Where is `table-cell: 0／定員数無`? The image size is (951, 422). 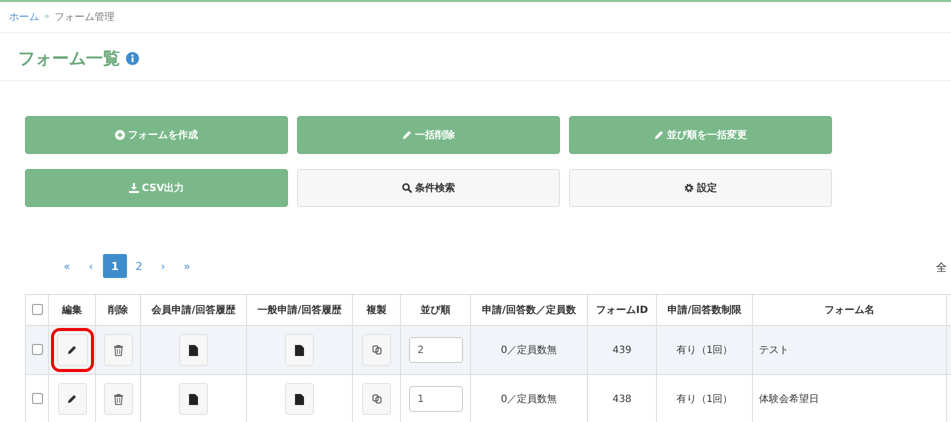 table-cell: 0／定員数無 is located at coordinates (529, 350).